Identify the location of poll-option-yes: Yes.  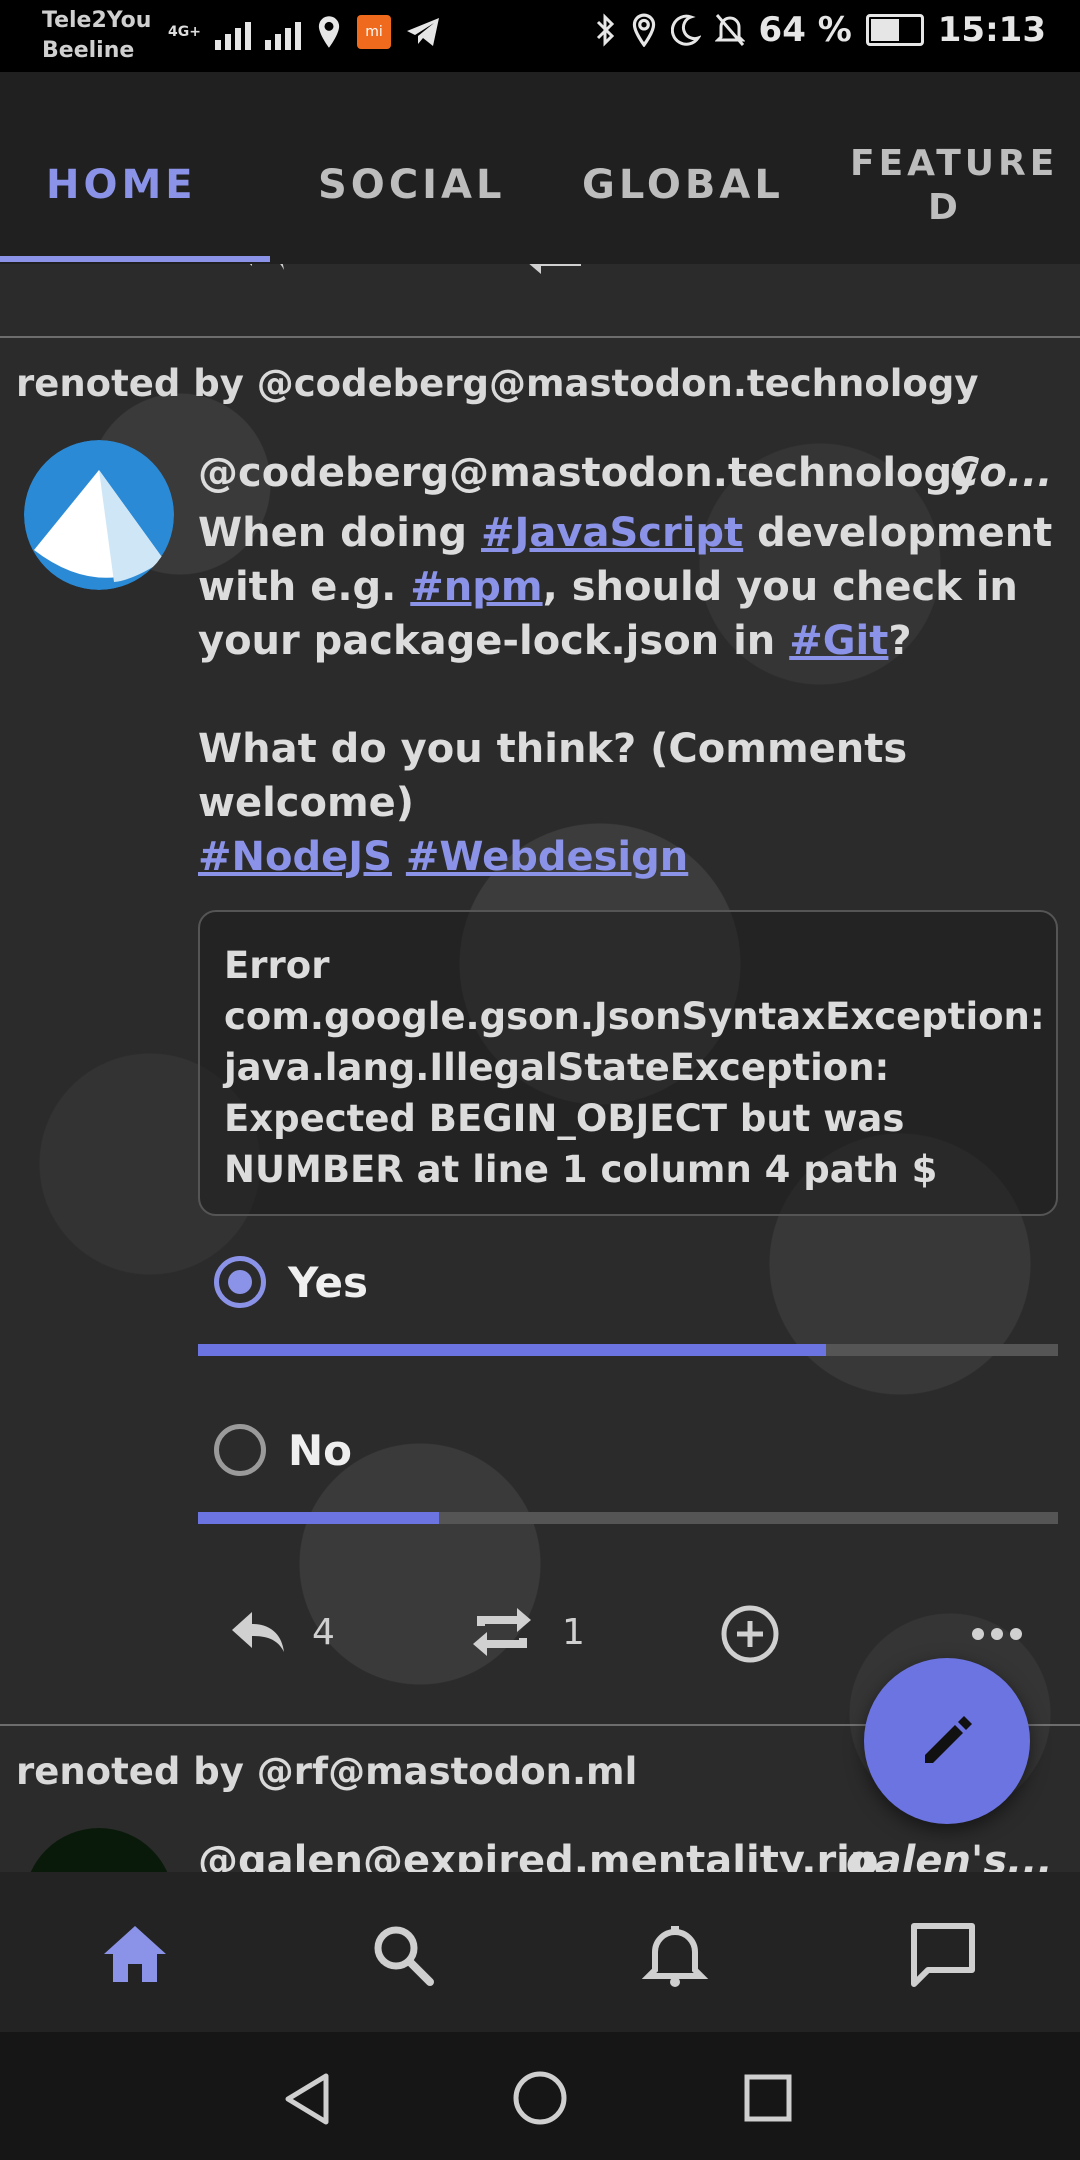
(291, 1282).